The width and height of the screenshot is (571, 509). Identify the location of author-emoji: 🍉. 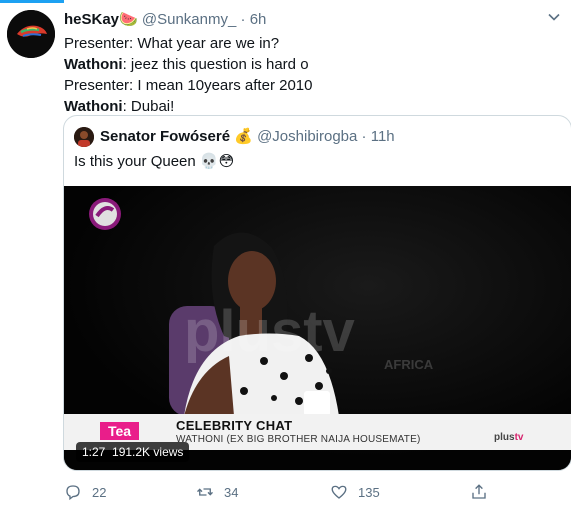
(128, 19).